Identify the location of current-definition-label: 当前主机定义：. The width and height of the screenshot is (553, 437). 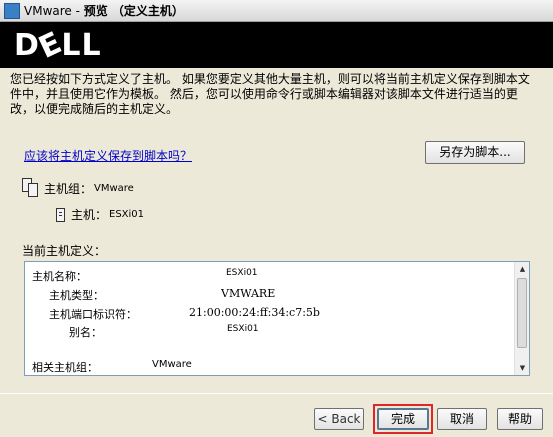
(64, 251).